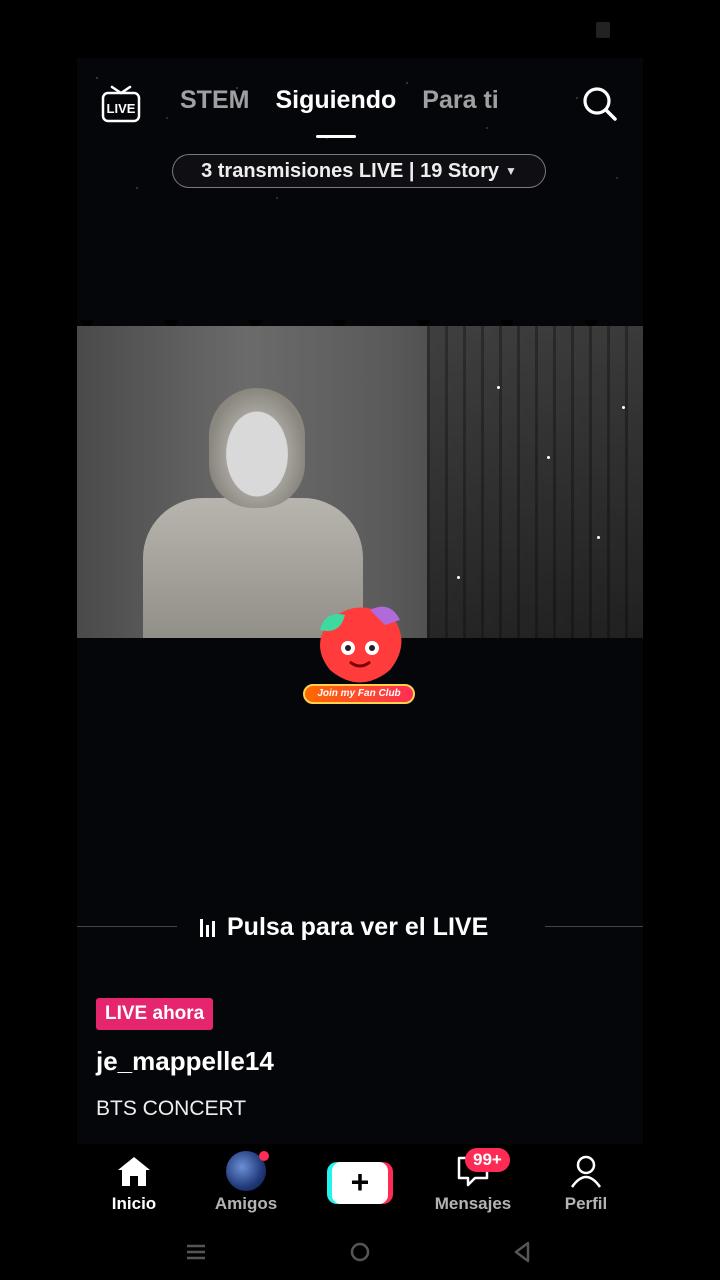 The width and height of the screenshot is (720, 1280). I want to click on nav-label-mensajes: Mensajes, so click(473, 1203).